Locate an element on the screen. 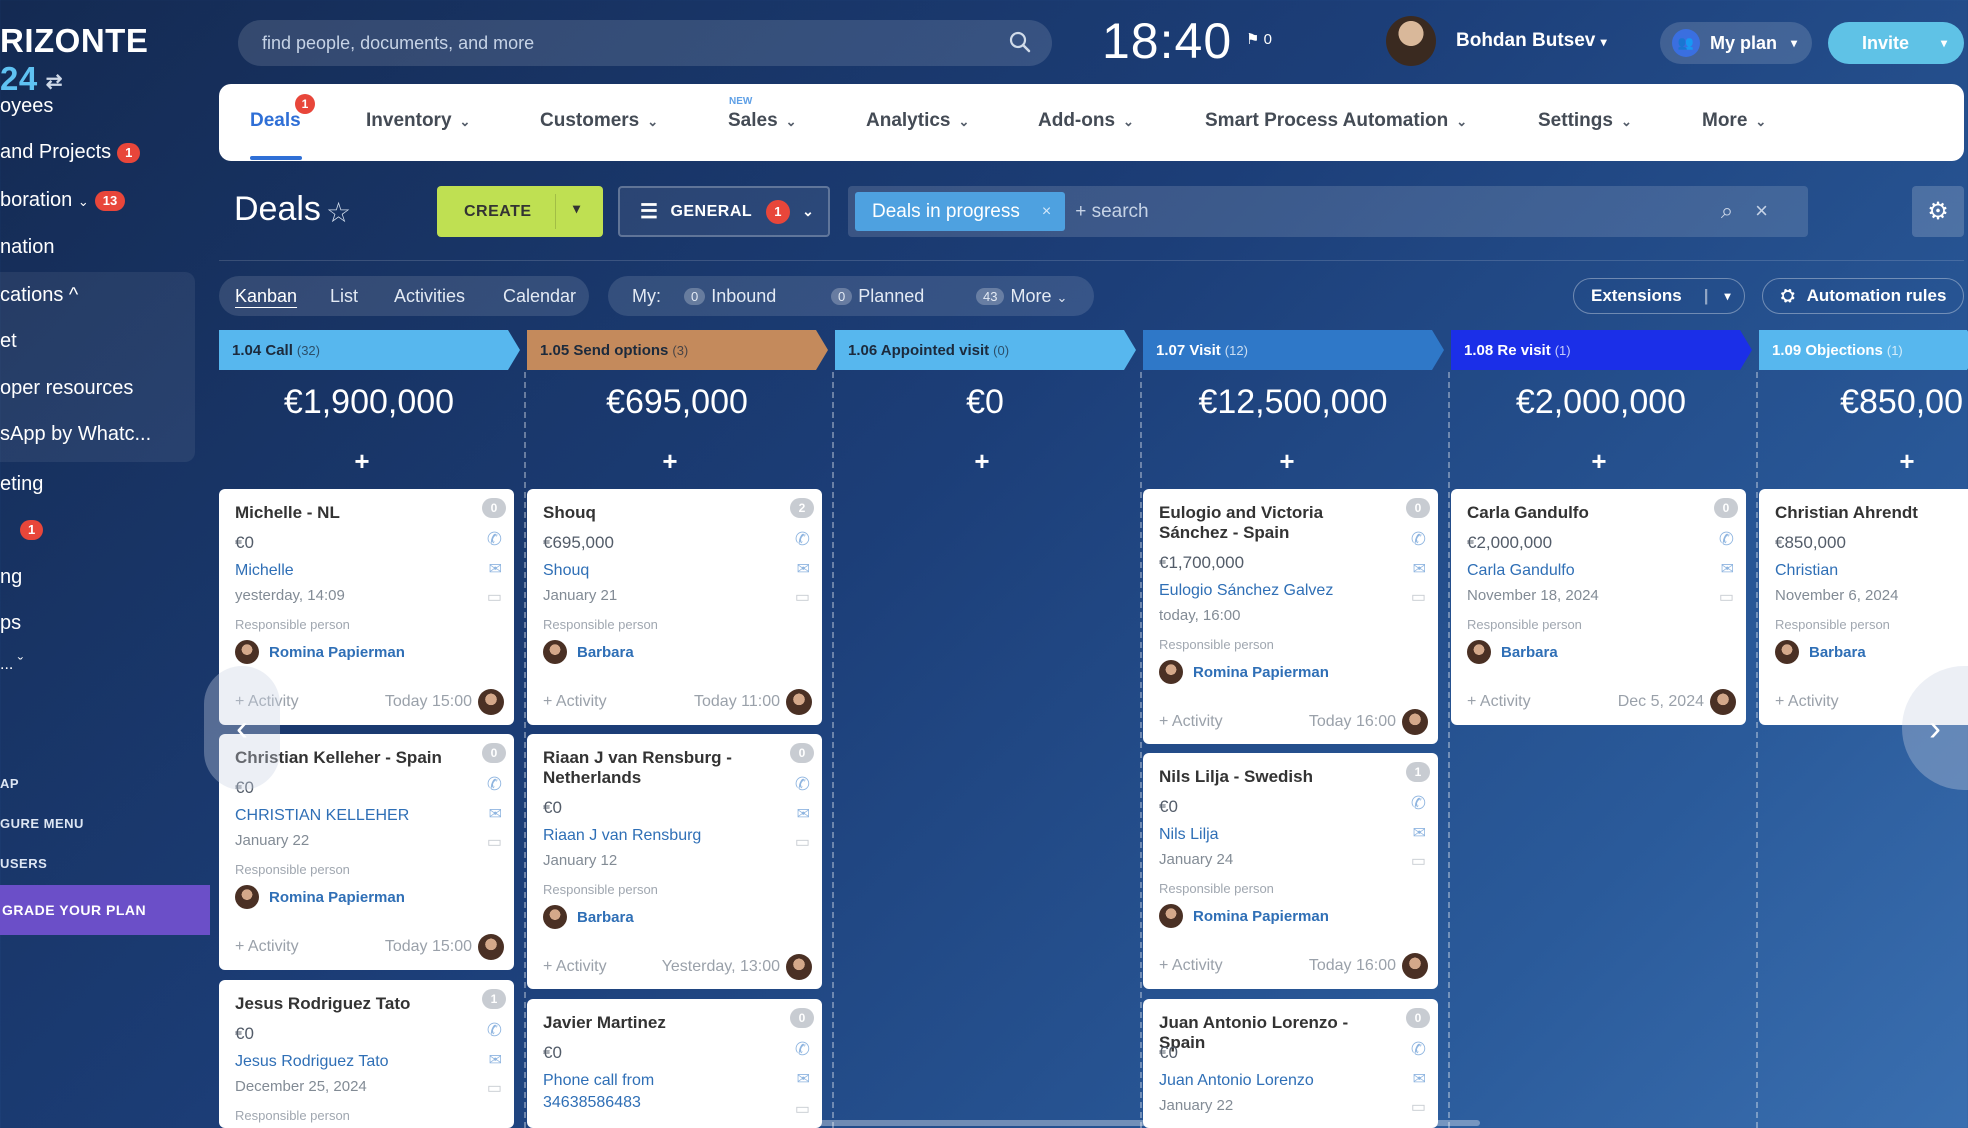  deal-contact: Eulogio Sánchez Galvez is located at coordinates (1246, 591).